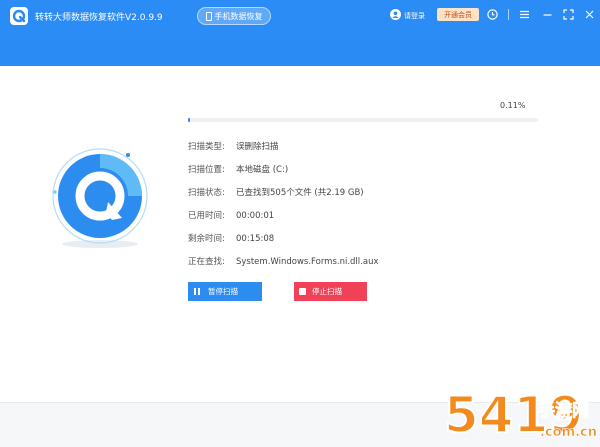 This screenshot has width=600, height=447. What do you see at coordinates (520, 415) in the screenshot?
I see `site-watermark-logo: 5419 手游网 .com.cn` at bounding box center [520, 415].